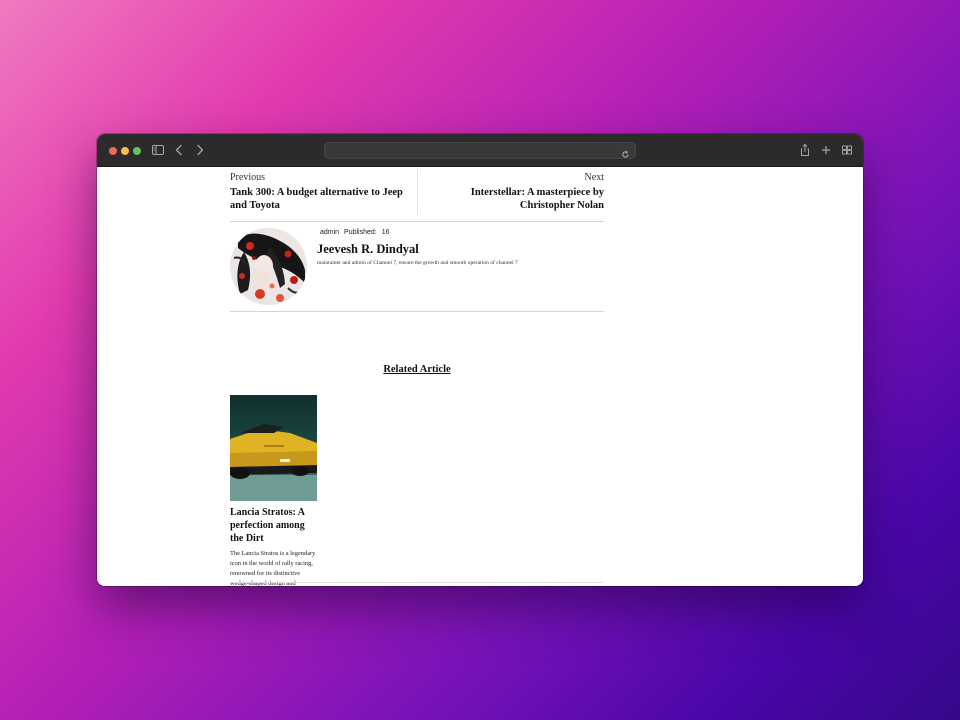 This screenshot has width=960, height=720. Describe the element at coordinates (125, 151) in the screenshot. I see `minimize-window-button` at that location.